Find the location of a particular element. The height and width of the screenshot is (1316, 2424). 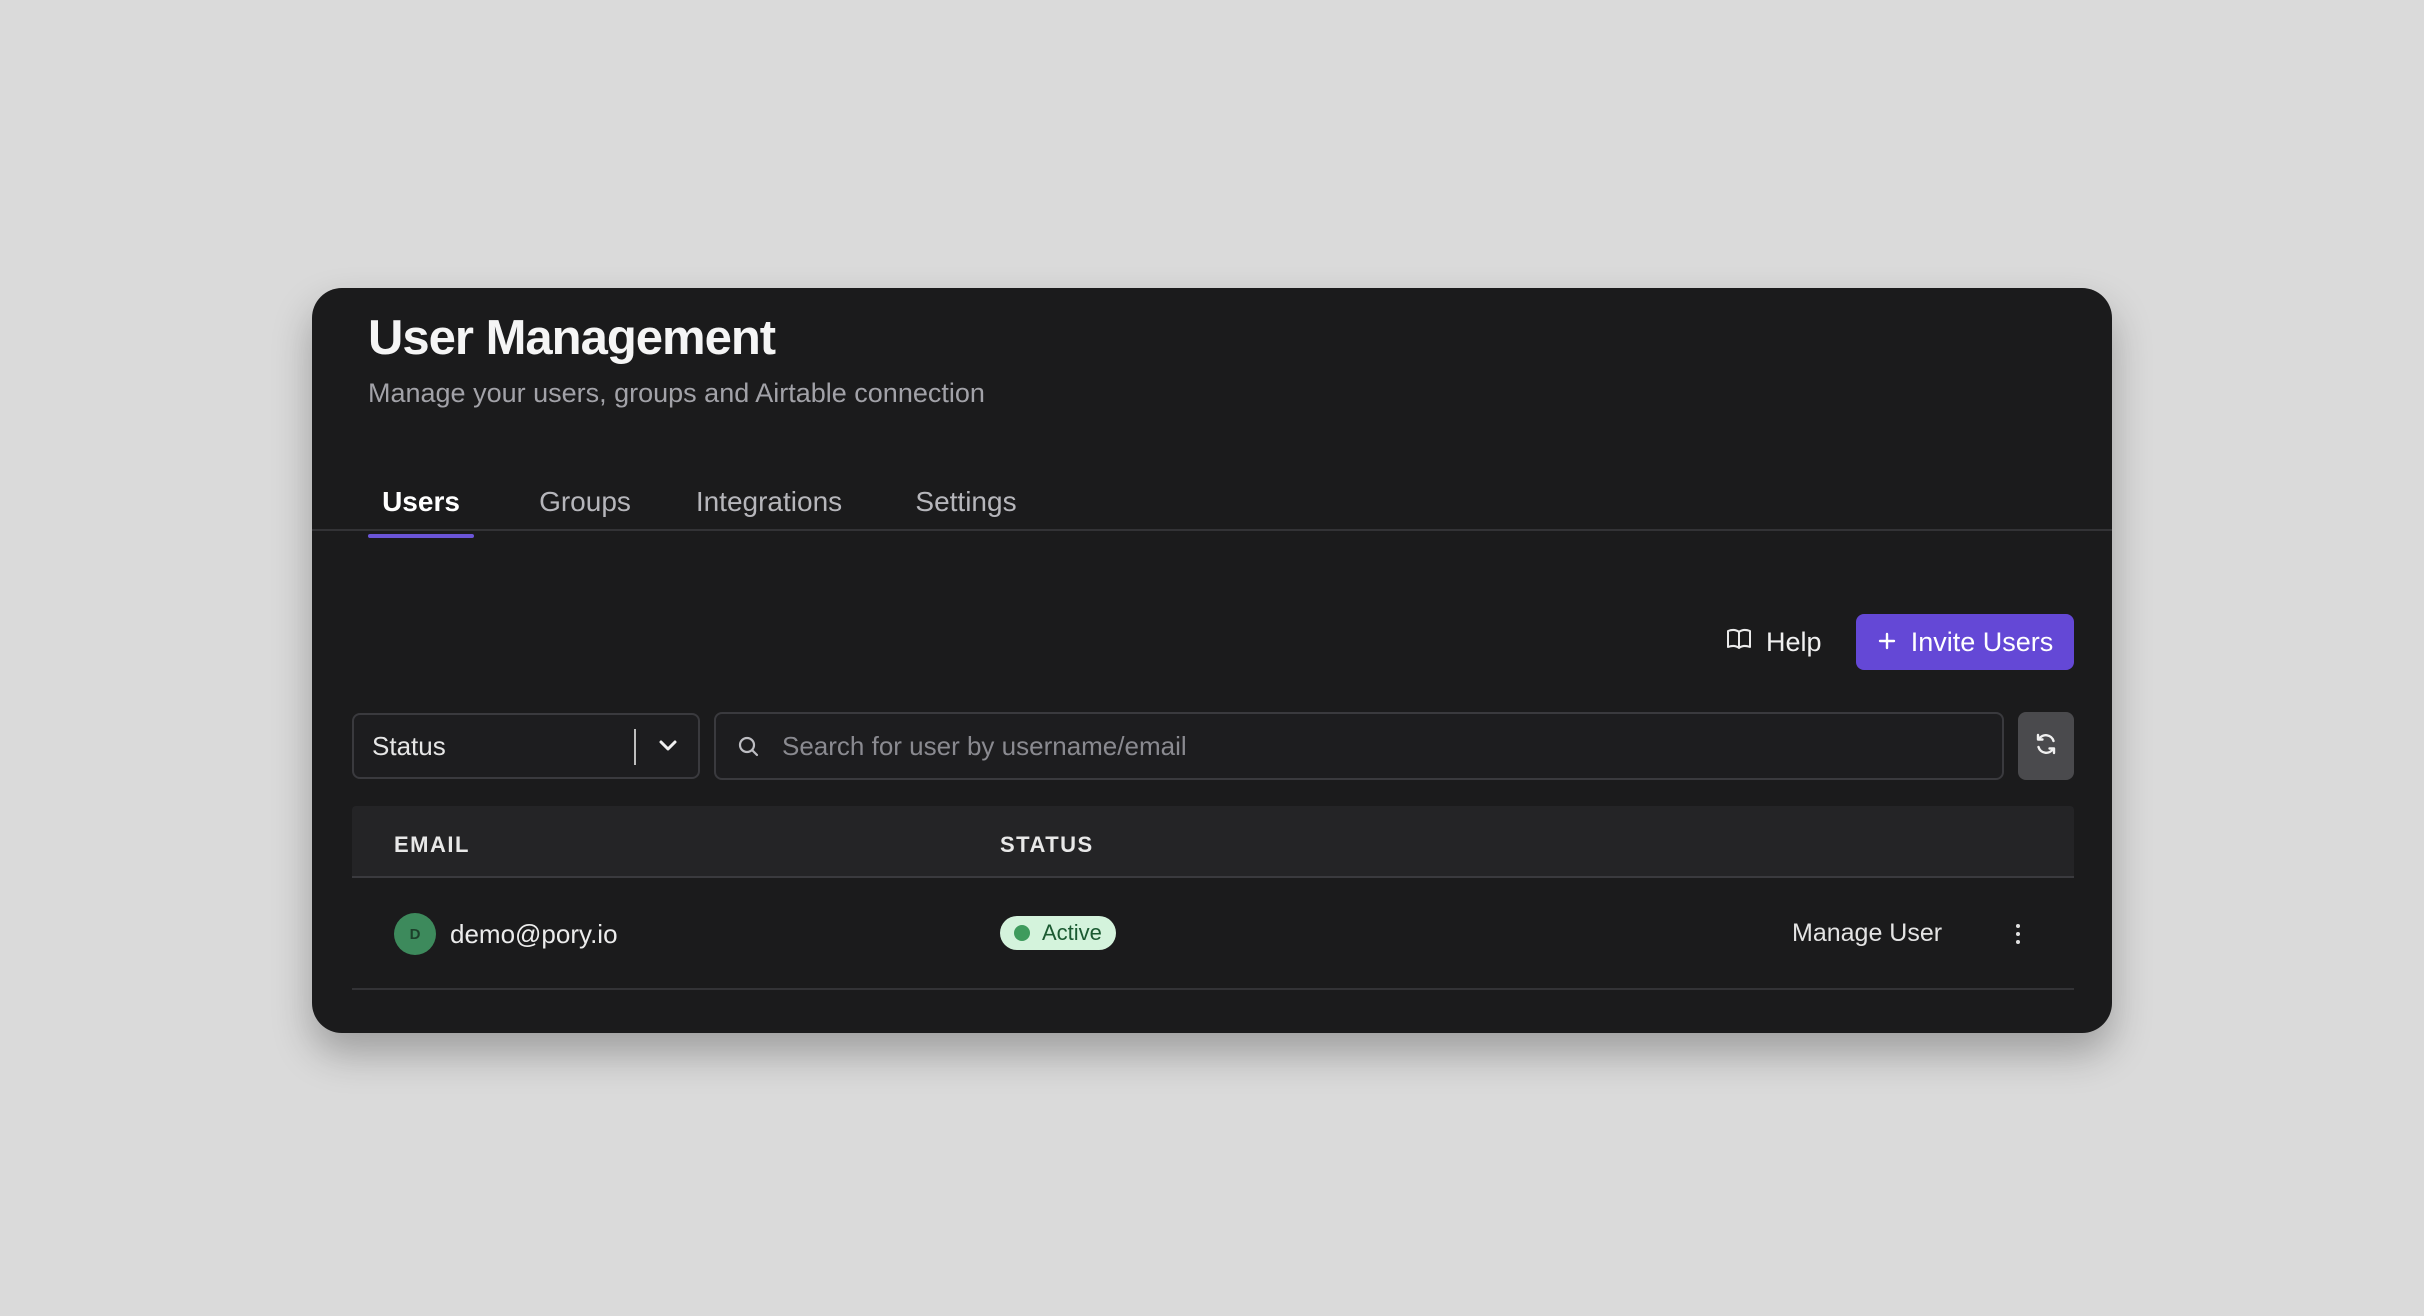

tab-divider is located at coordinates (1212, 530).